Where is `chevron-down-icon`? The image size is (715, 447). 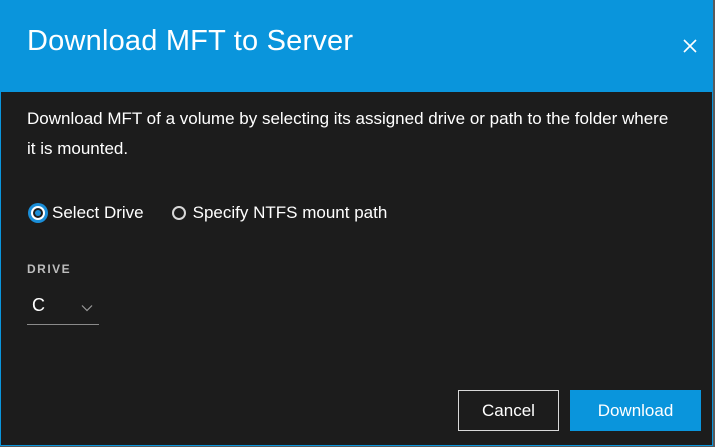 chevron-down-icon is located at coordinates (87, 308).